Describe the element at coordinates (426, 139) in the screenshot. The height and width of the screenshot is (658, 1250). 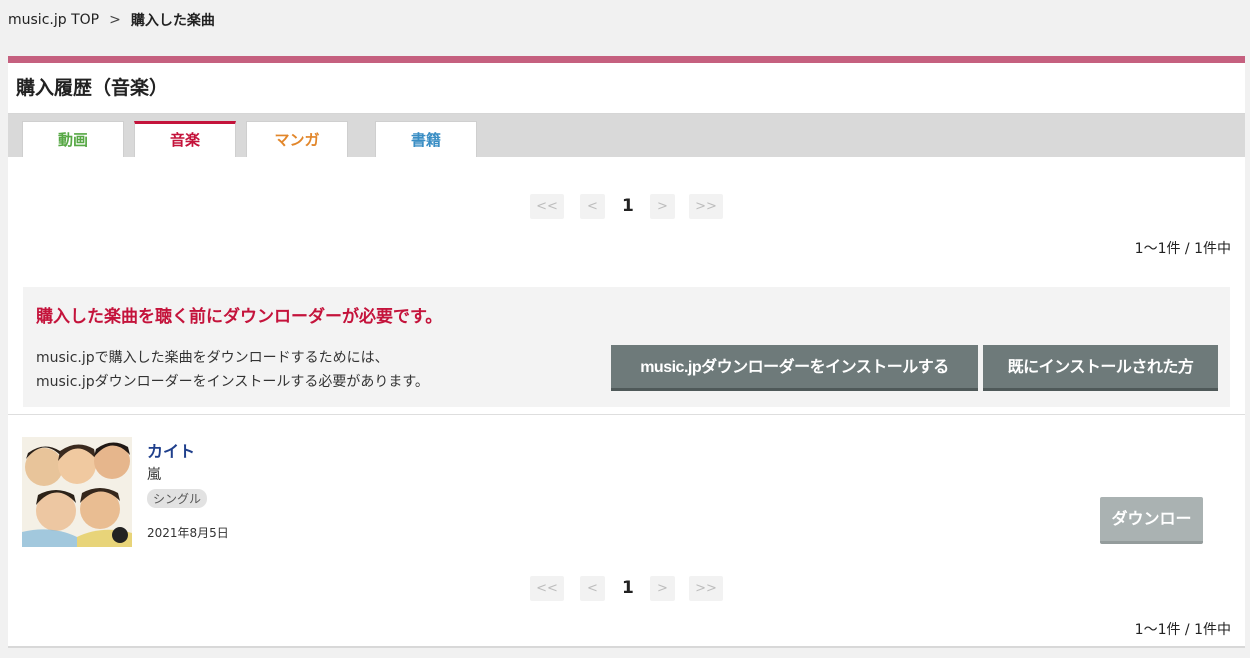
I see `tab-books: 書籍` at that location.